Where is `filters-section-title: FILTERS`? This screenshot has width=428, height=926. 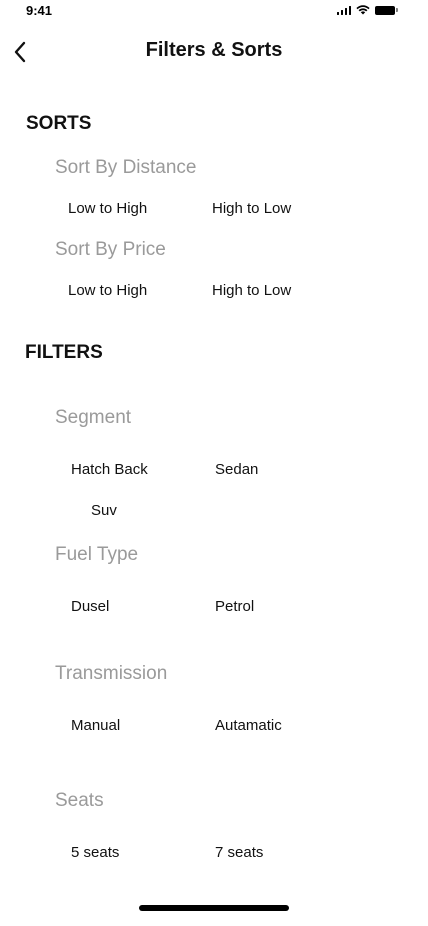 filters-section-title: FILTERS is located at coordinates (64, 352).